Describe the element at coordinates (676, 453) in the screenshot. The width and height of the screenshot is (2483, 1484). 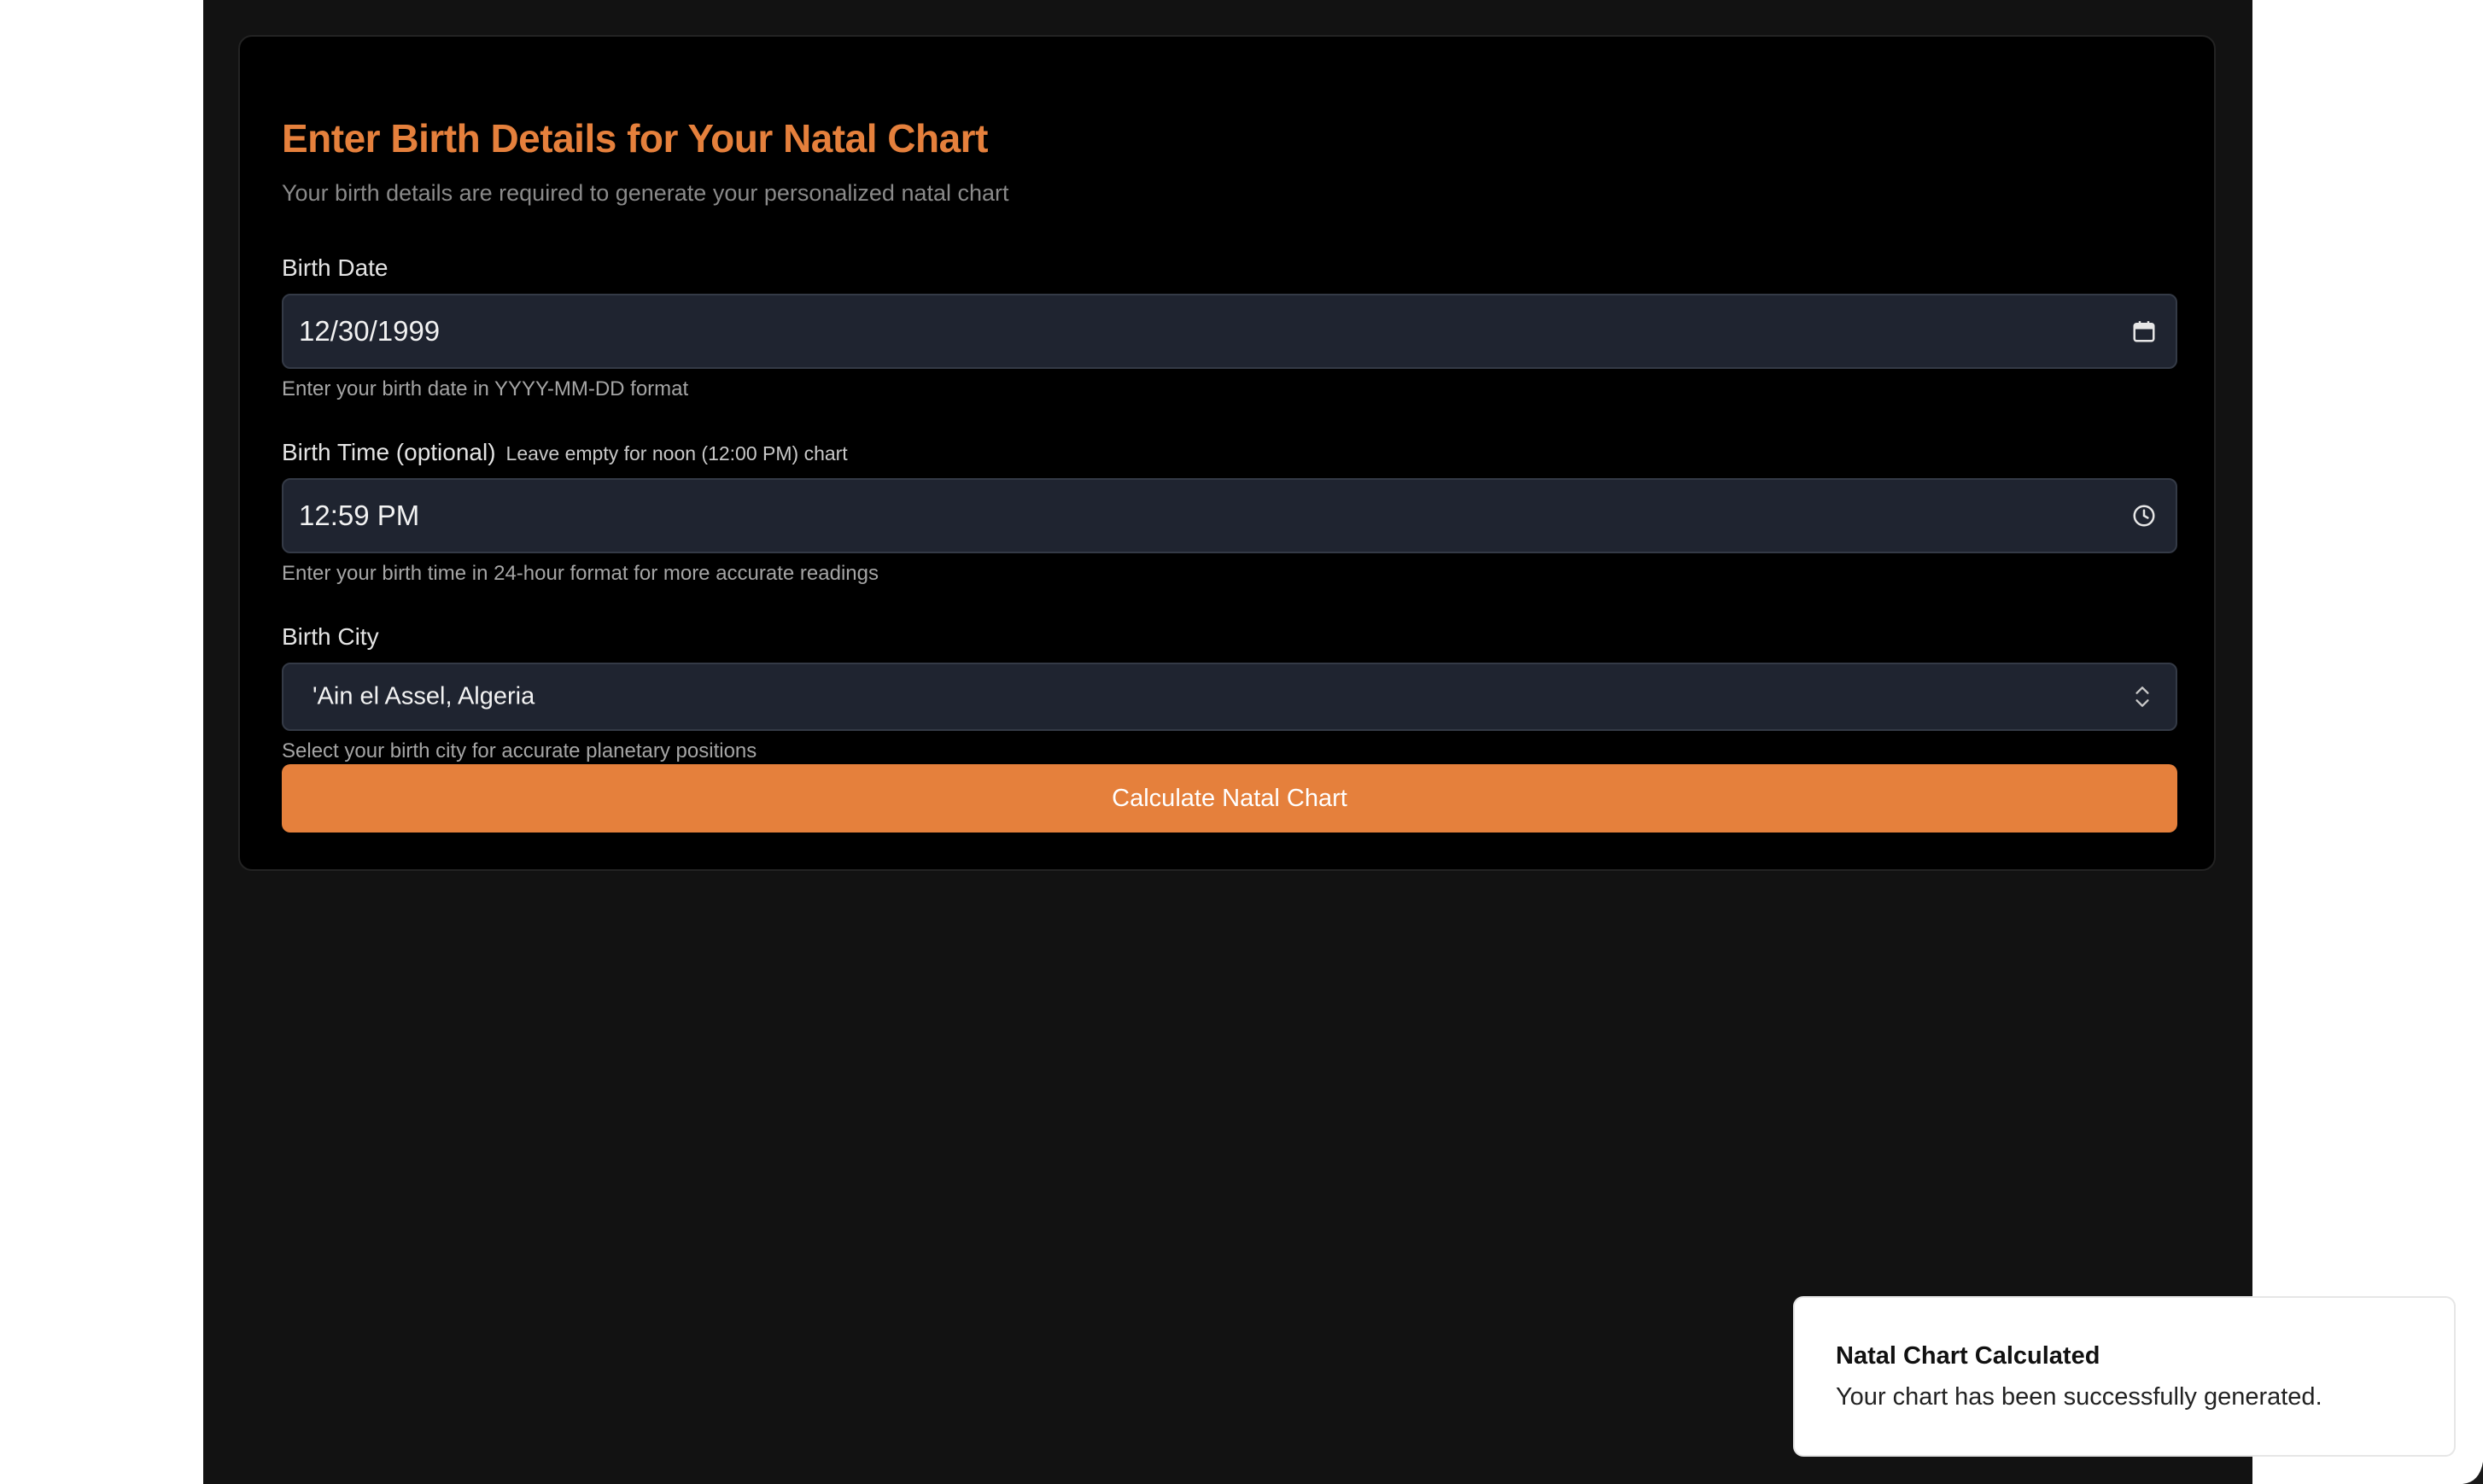
I see `birth-time-note: Leave empty for noon (12:00 PM) chart` at that location.